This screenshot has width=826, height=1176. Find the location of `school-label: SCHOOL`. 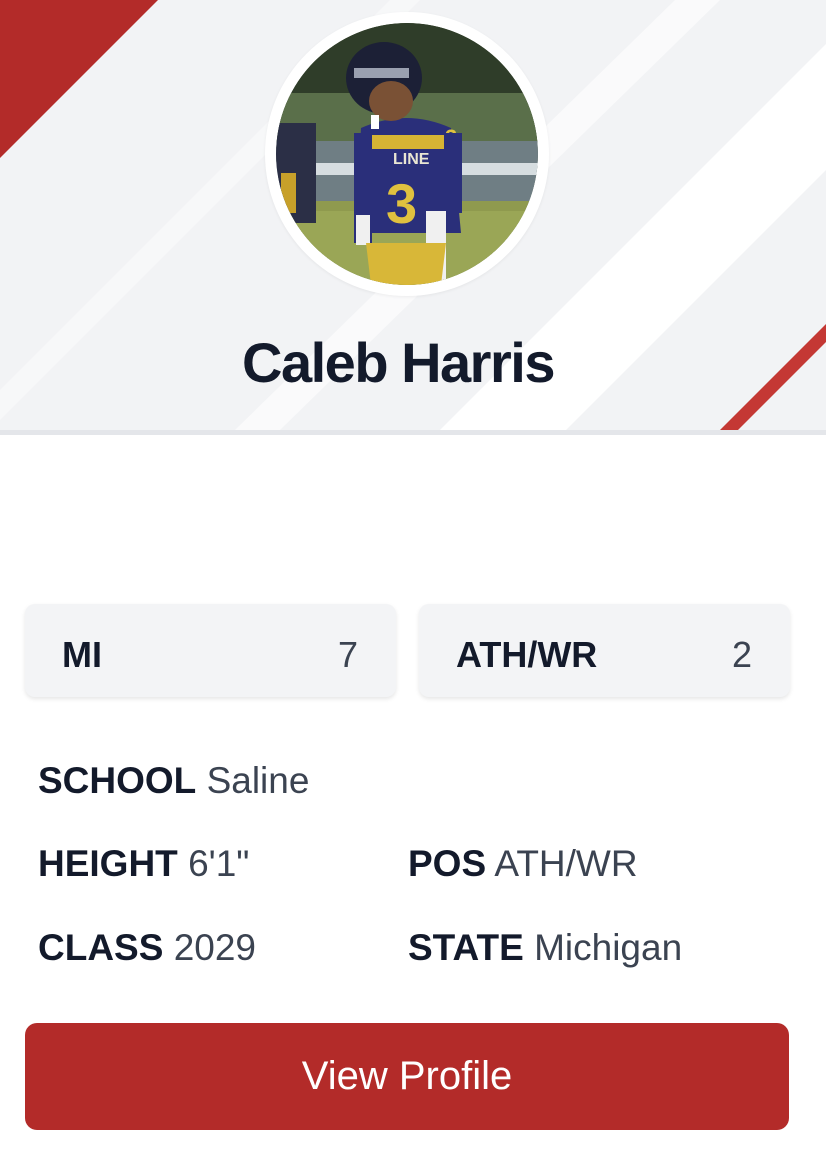

school-label: SCHOOL is located at coordinates (117, 780).